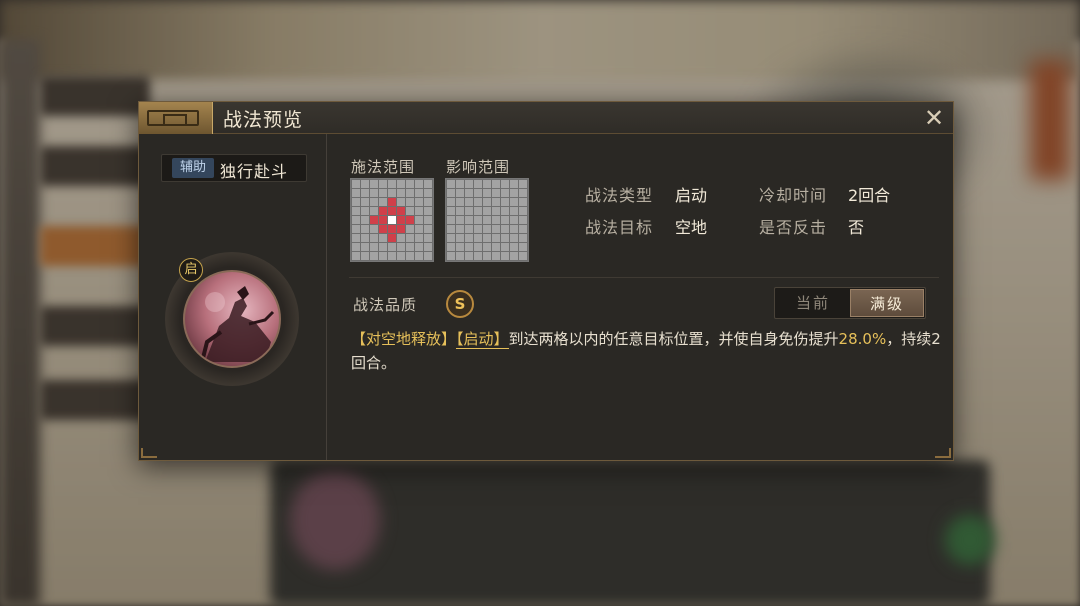 The width and height of the screenshot is (1080, 606). Describe the element at coordinates (482, 339) in the screenshot. I see `skill-type-tag: 【启动】` at that location.